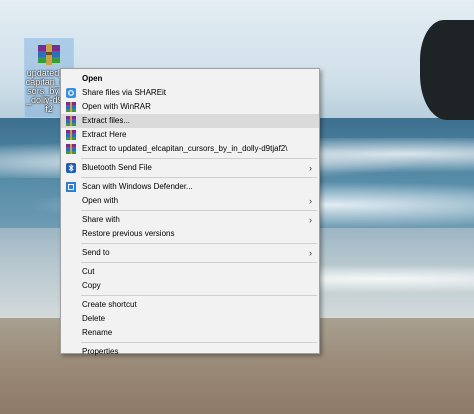  What do you see at coordinates (190, 272) in the screenshot?
I see `menu-item-cut: Cut` at bounding box center [190, 272].